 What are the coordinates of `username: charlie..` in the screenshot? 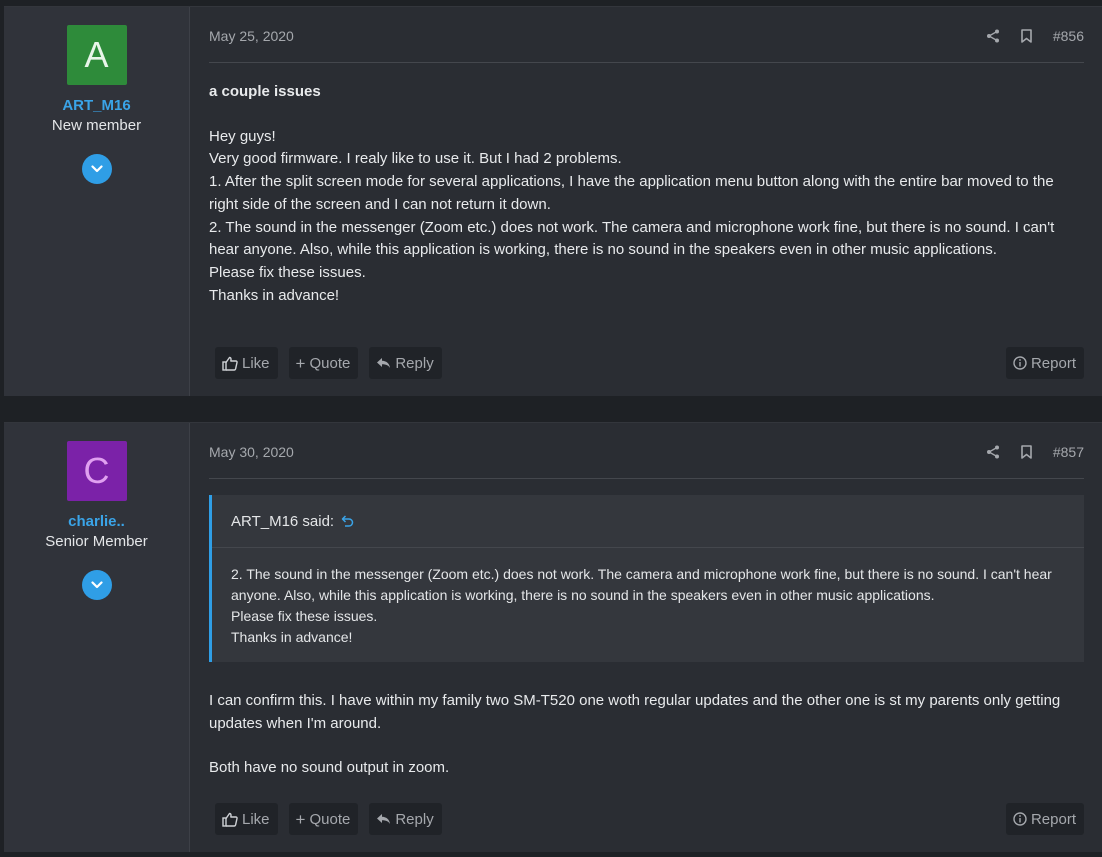 It's located at (96, 521).